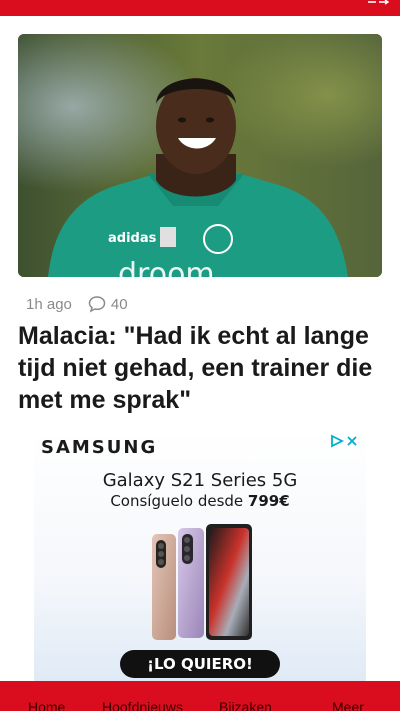 The image size is (400, 711). I want to click on article-meta: 1h ago 40, so click(77, 304).